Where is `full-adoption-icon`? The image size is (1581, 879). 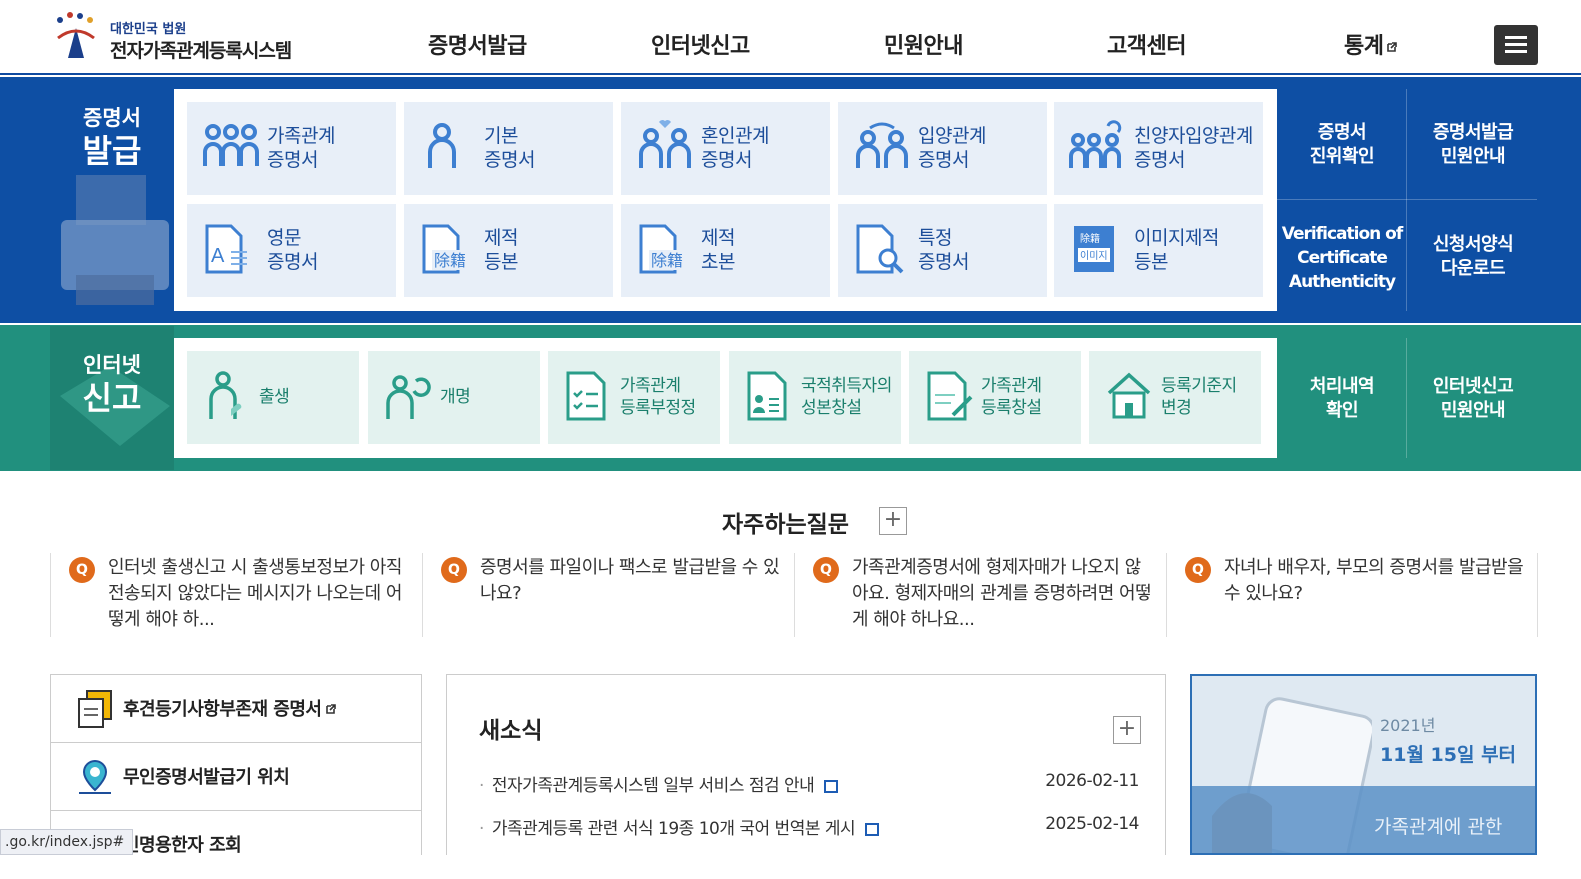 full-adoption-icon is located at coordinates (1095, 144).